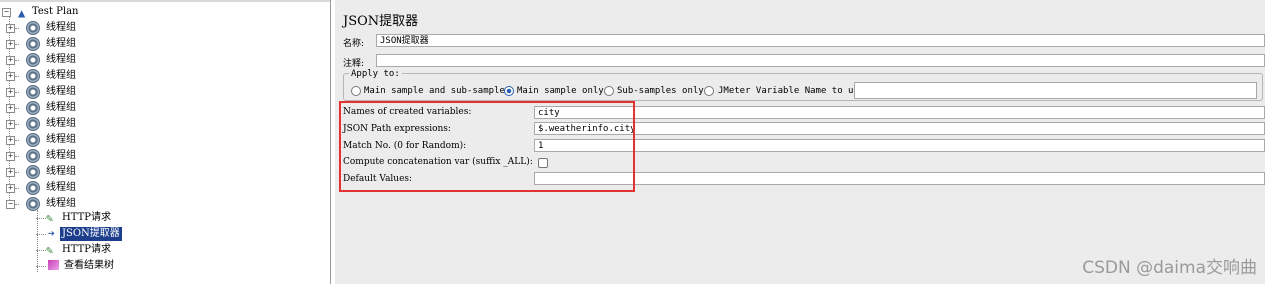  What do you see at coordinates (899, 178) in the screenshot?
I see `default-values-input` at bounding box center [899, 178].